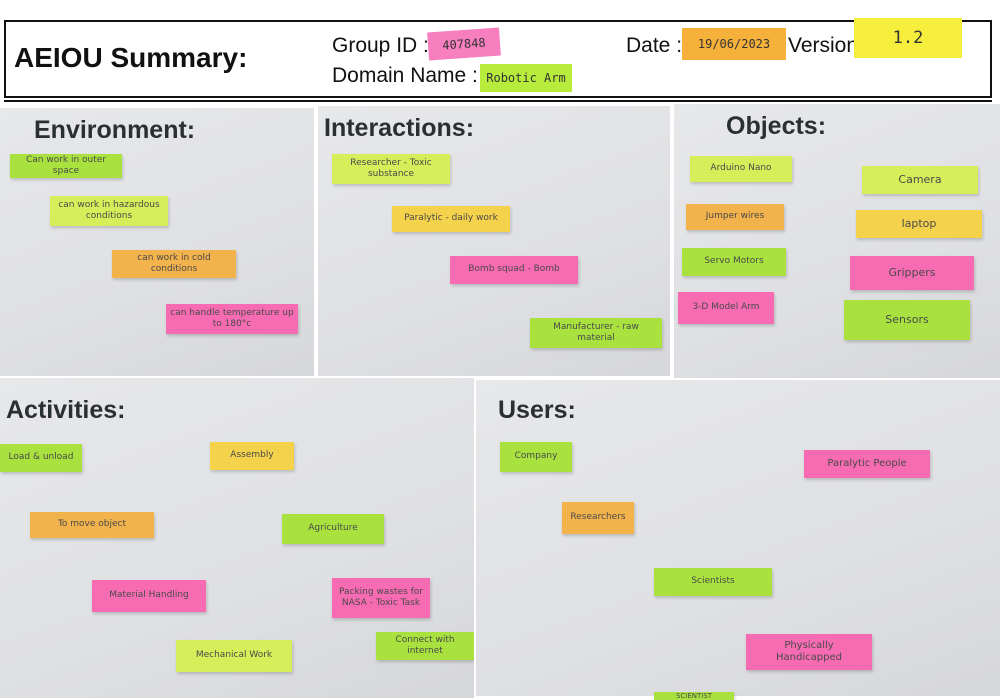  What do you see at coordinates (598, 518) in the screenshot?
I see `users-note: Researchers` at bounding box center [598, 518].